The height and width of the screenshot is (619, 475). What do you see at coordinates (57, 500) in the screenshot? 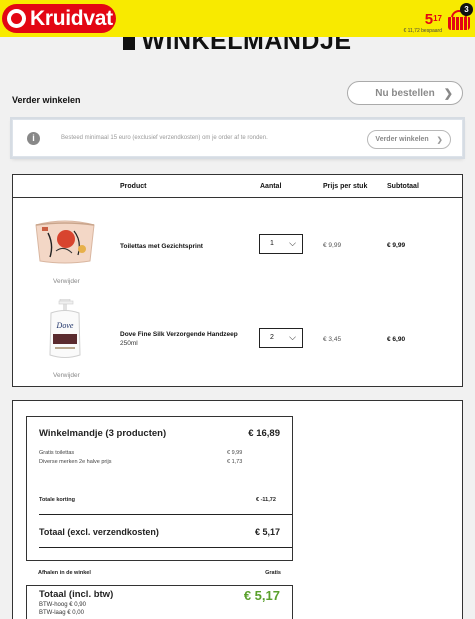
I see `total-discount-label: Totale korting` at bounding box center [57, 500].